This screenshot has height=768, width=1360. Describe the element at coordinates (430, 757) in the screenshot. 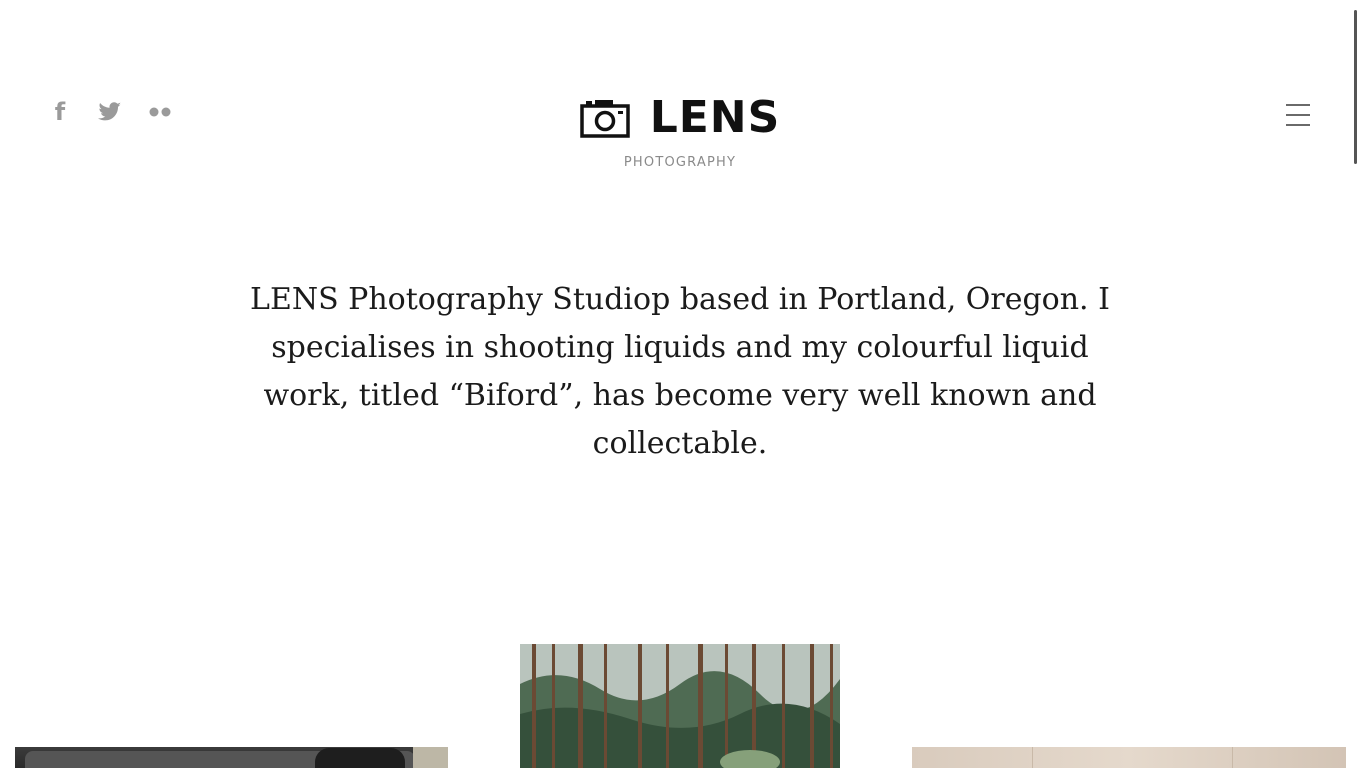

I see `window-shape` at that location.